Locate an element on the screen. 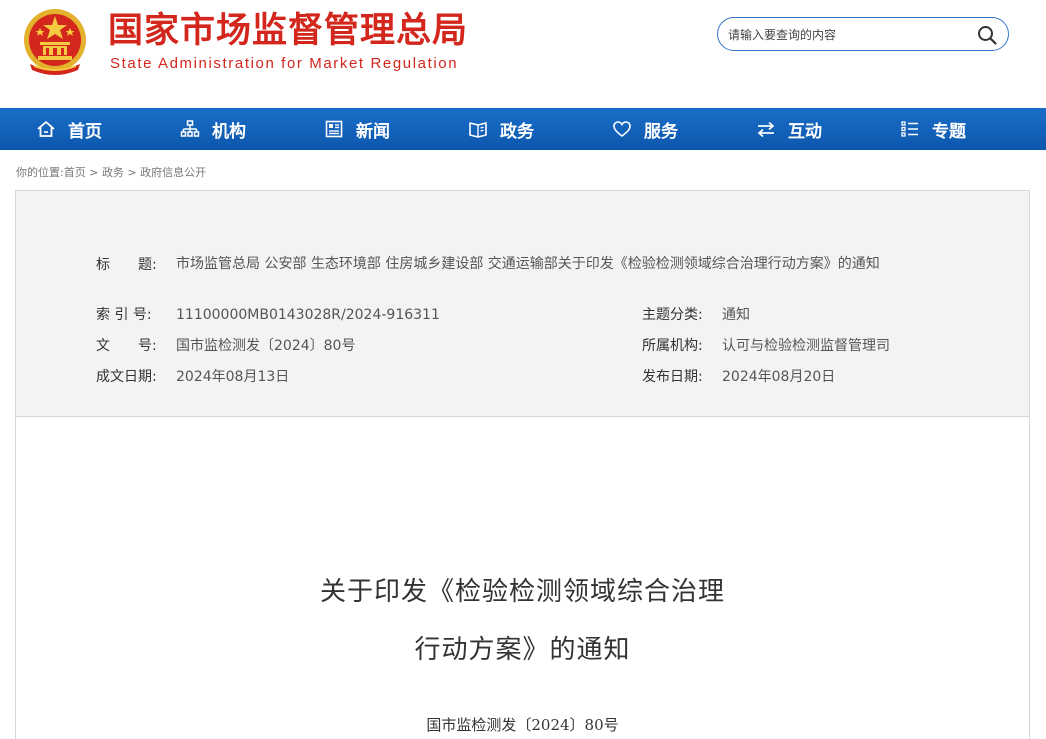  nav-item-services: 服务 is located at coordinates (645, 129).